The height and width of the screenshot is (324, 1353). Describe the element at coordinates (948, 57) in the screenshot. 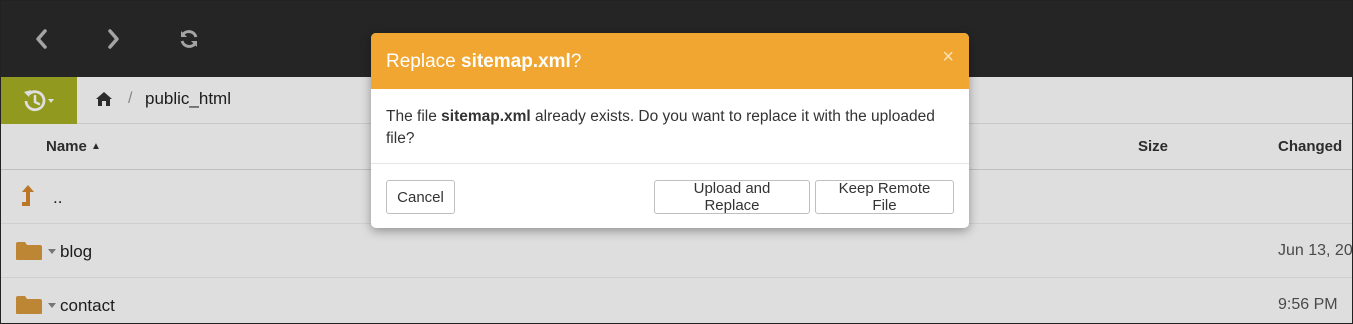

I see `close-icon: ×` at that location.